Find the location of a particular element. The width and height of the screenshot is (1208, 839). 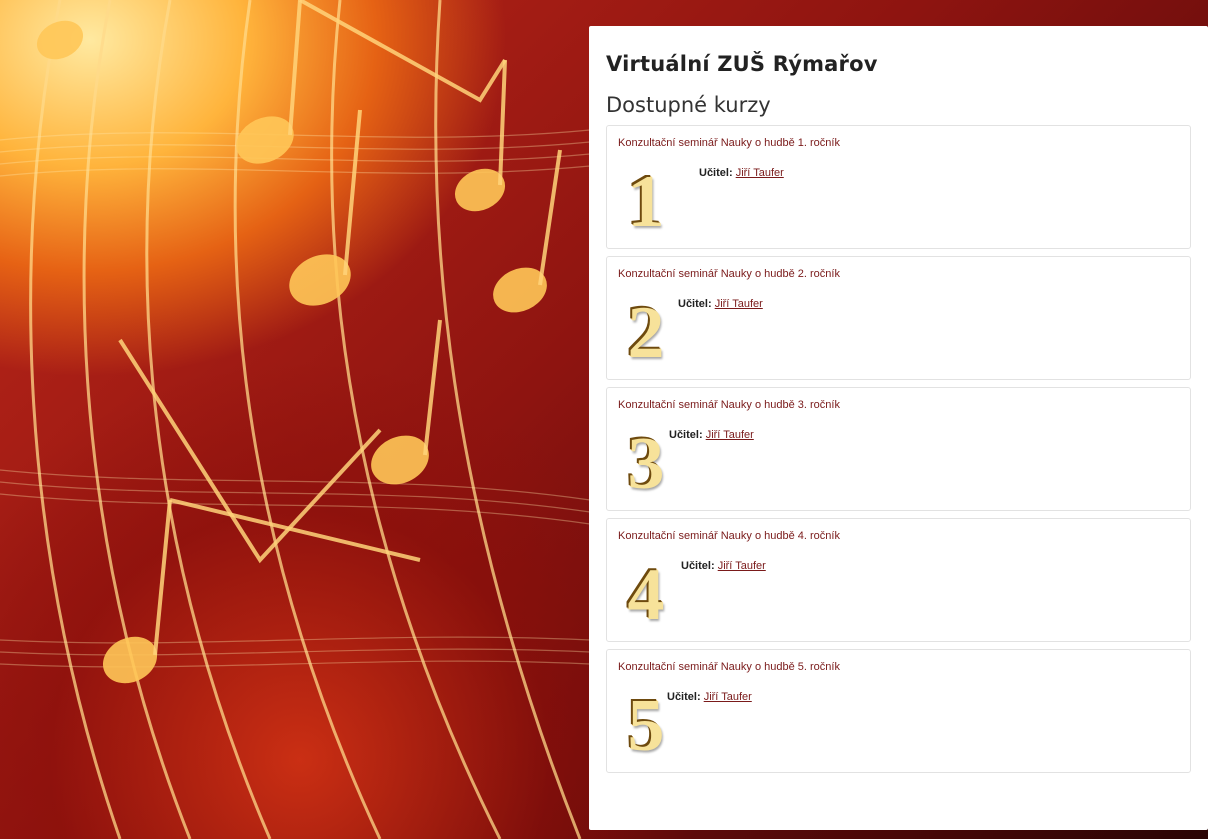

gold-numeral-image: 2 is located at coordinates (645, 332).